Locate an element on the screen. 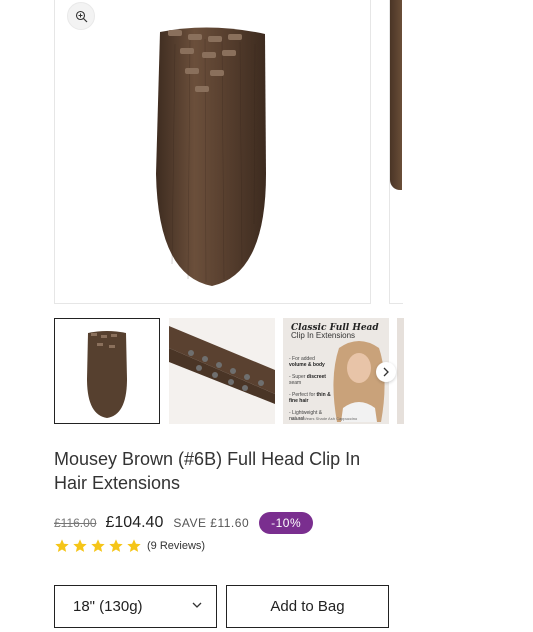 This screenshot has width=533, height=632. thumbnail-hair-set is located at coordinates (107, 371).